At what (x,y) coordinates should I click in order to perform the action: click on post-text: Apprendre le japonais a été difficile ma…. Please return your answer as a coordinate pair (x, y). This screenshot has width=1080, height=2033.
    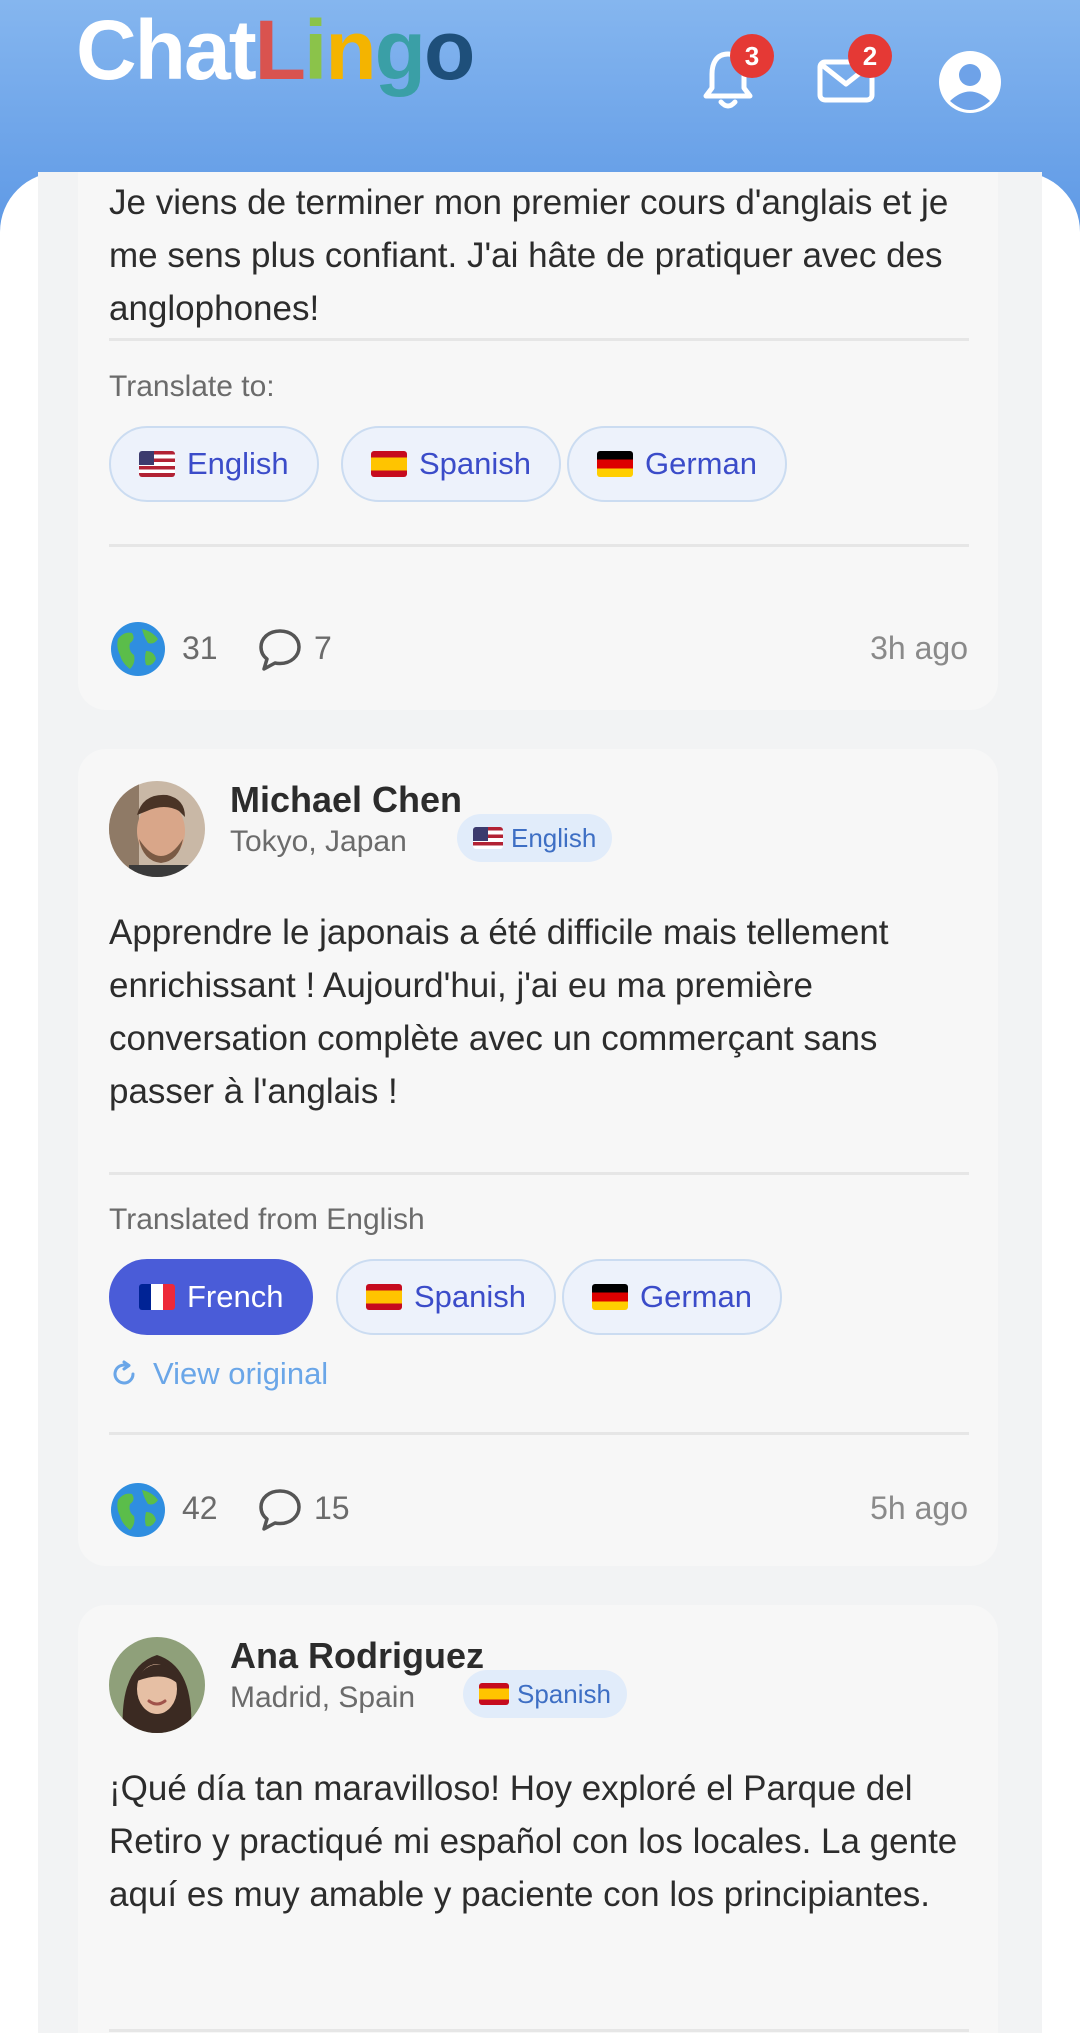
    Looking at the image, I should click on (499, 1012).